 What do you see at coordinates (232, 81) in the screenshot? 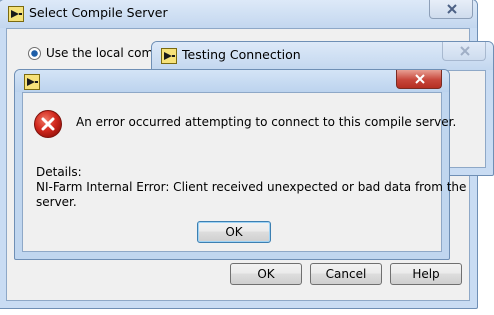
I see `error-dialog-titlebar` at bounding box center [232, 81].